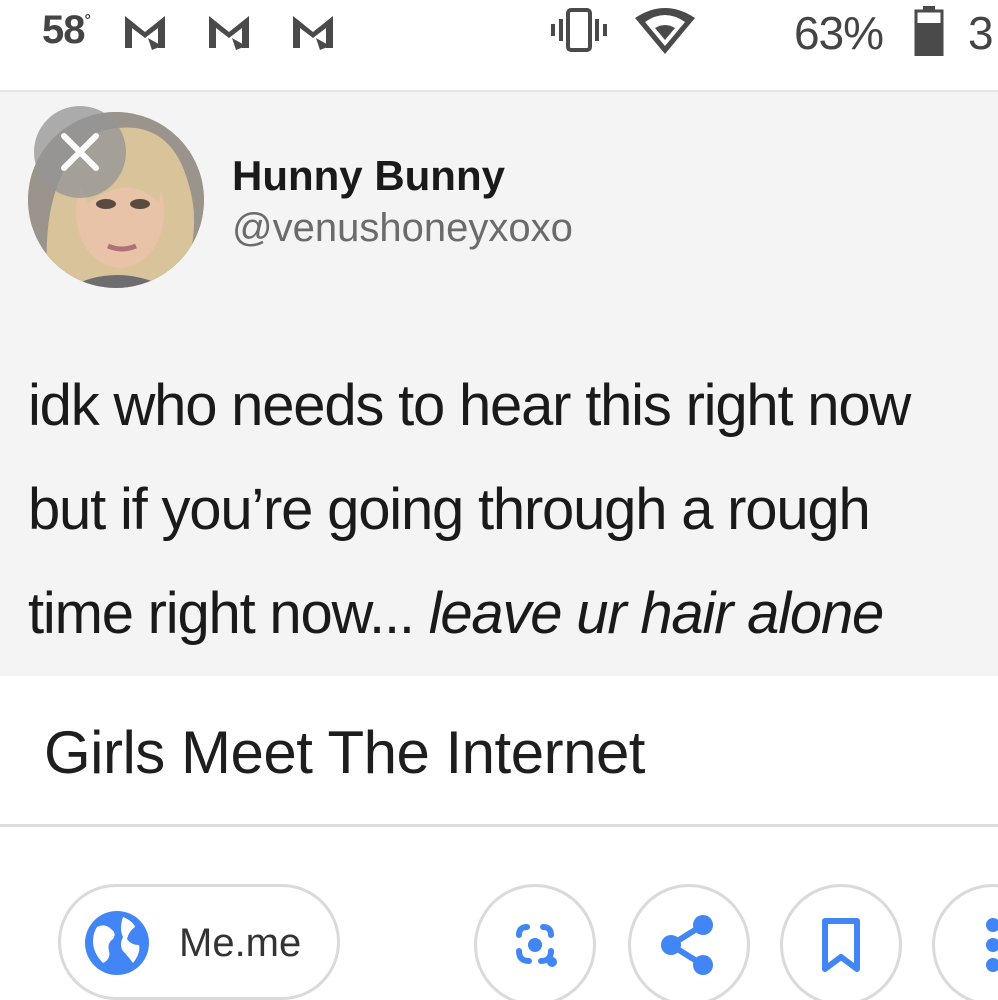 The height and width of the screenshot is (1000, 998). I want to click on close-icon, so click(80, 152).